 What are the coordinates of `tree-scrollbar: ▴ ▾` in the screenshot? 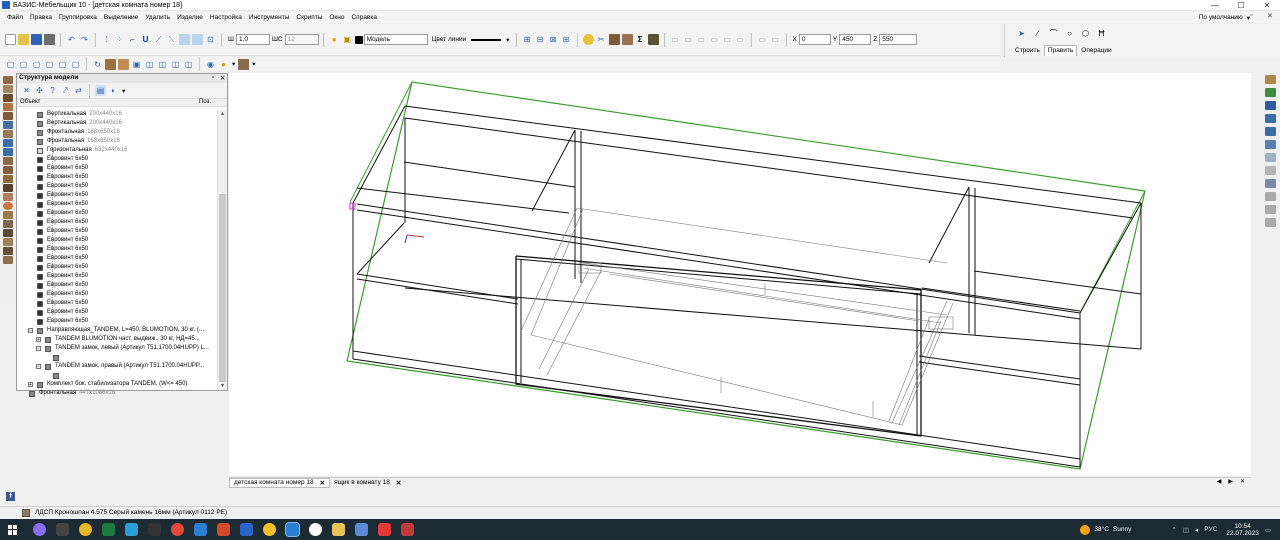 It's located at (222, 250).